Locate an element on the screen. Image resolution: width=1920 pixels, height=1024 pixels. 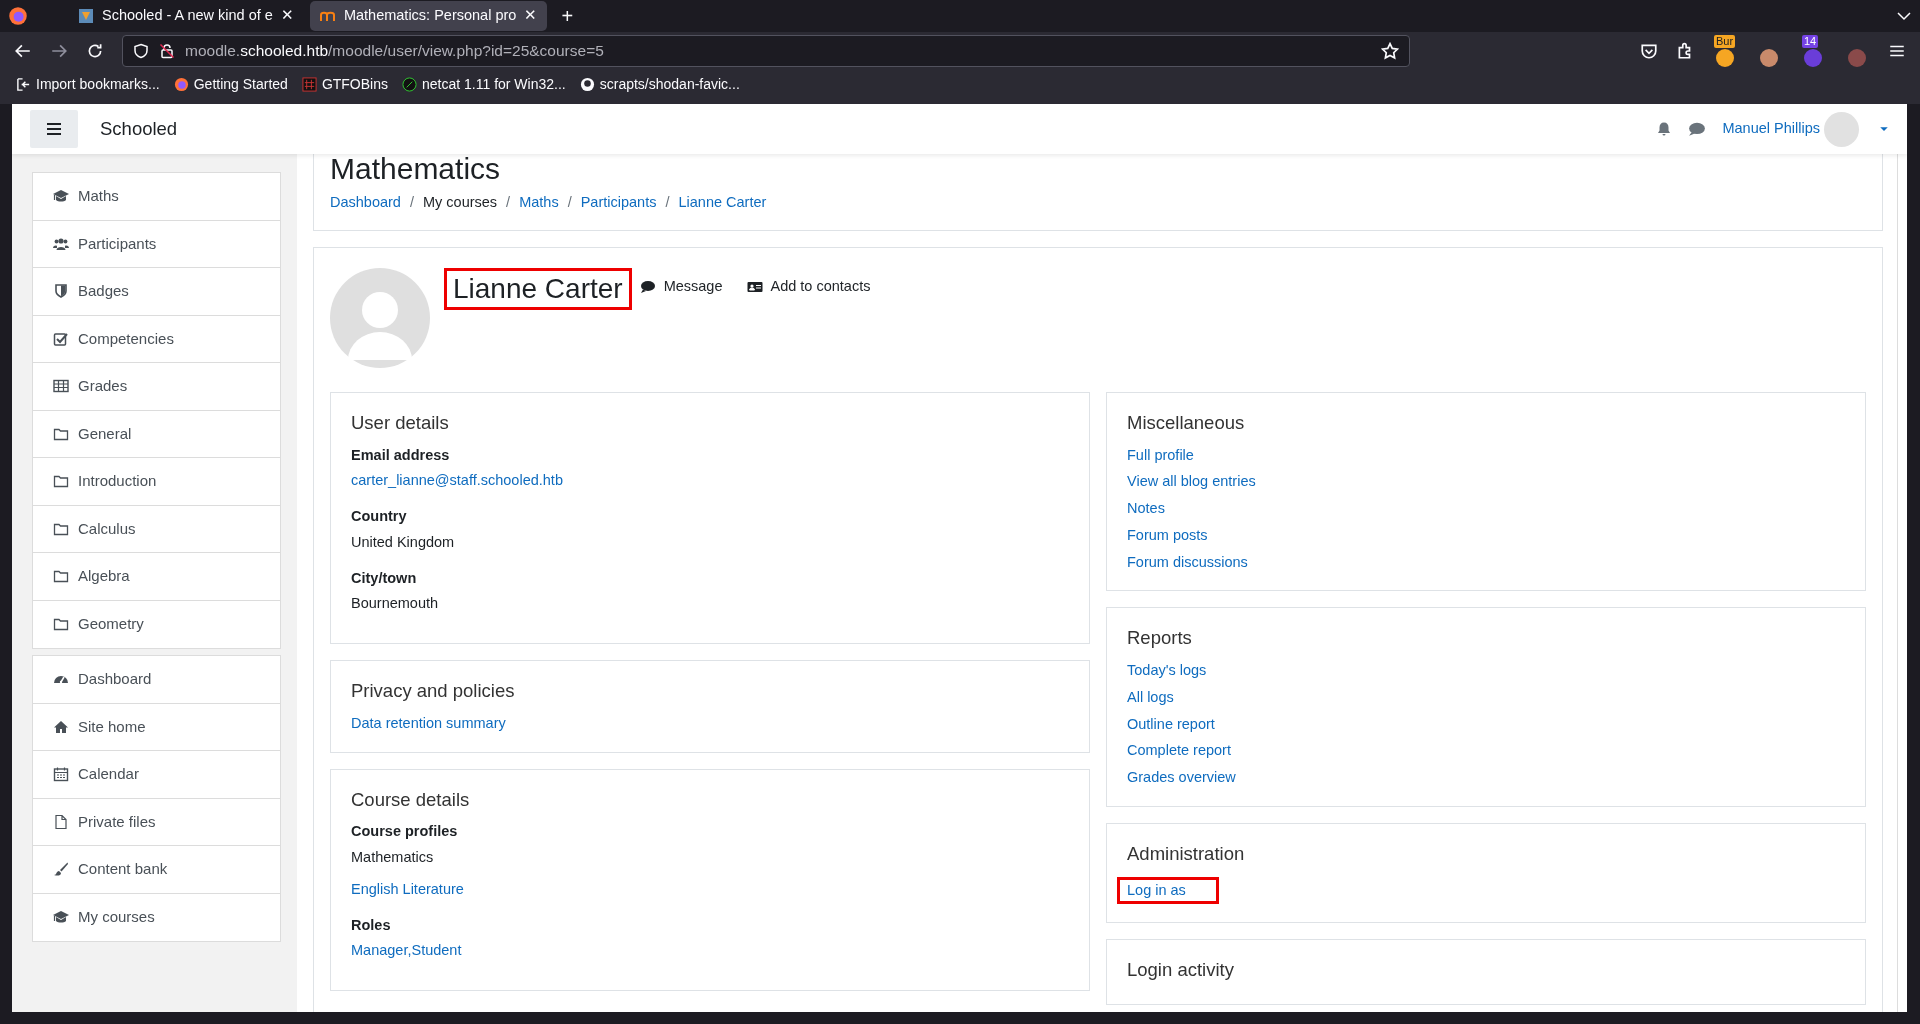
bookmark-link: GTFOBins is located at coordinates (344, 84).